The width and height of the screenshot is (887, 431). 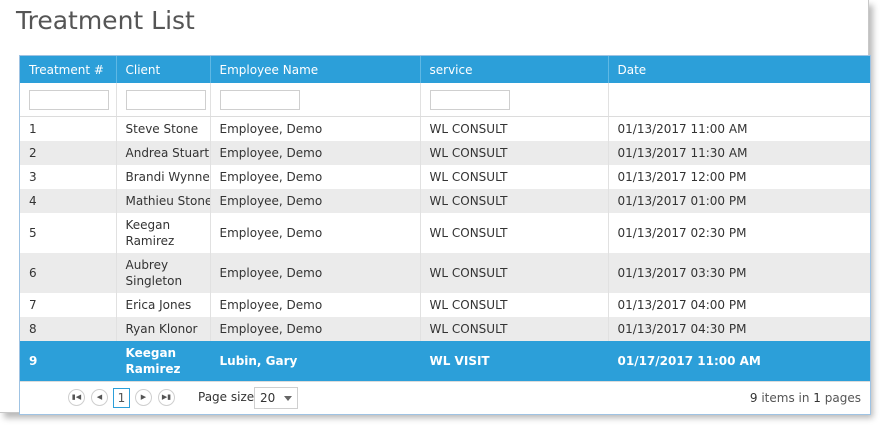 I want to click on cell-client: Ryan Klonor, so click(x=162, y=329).